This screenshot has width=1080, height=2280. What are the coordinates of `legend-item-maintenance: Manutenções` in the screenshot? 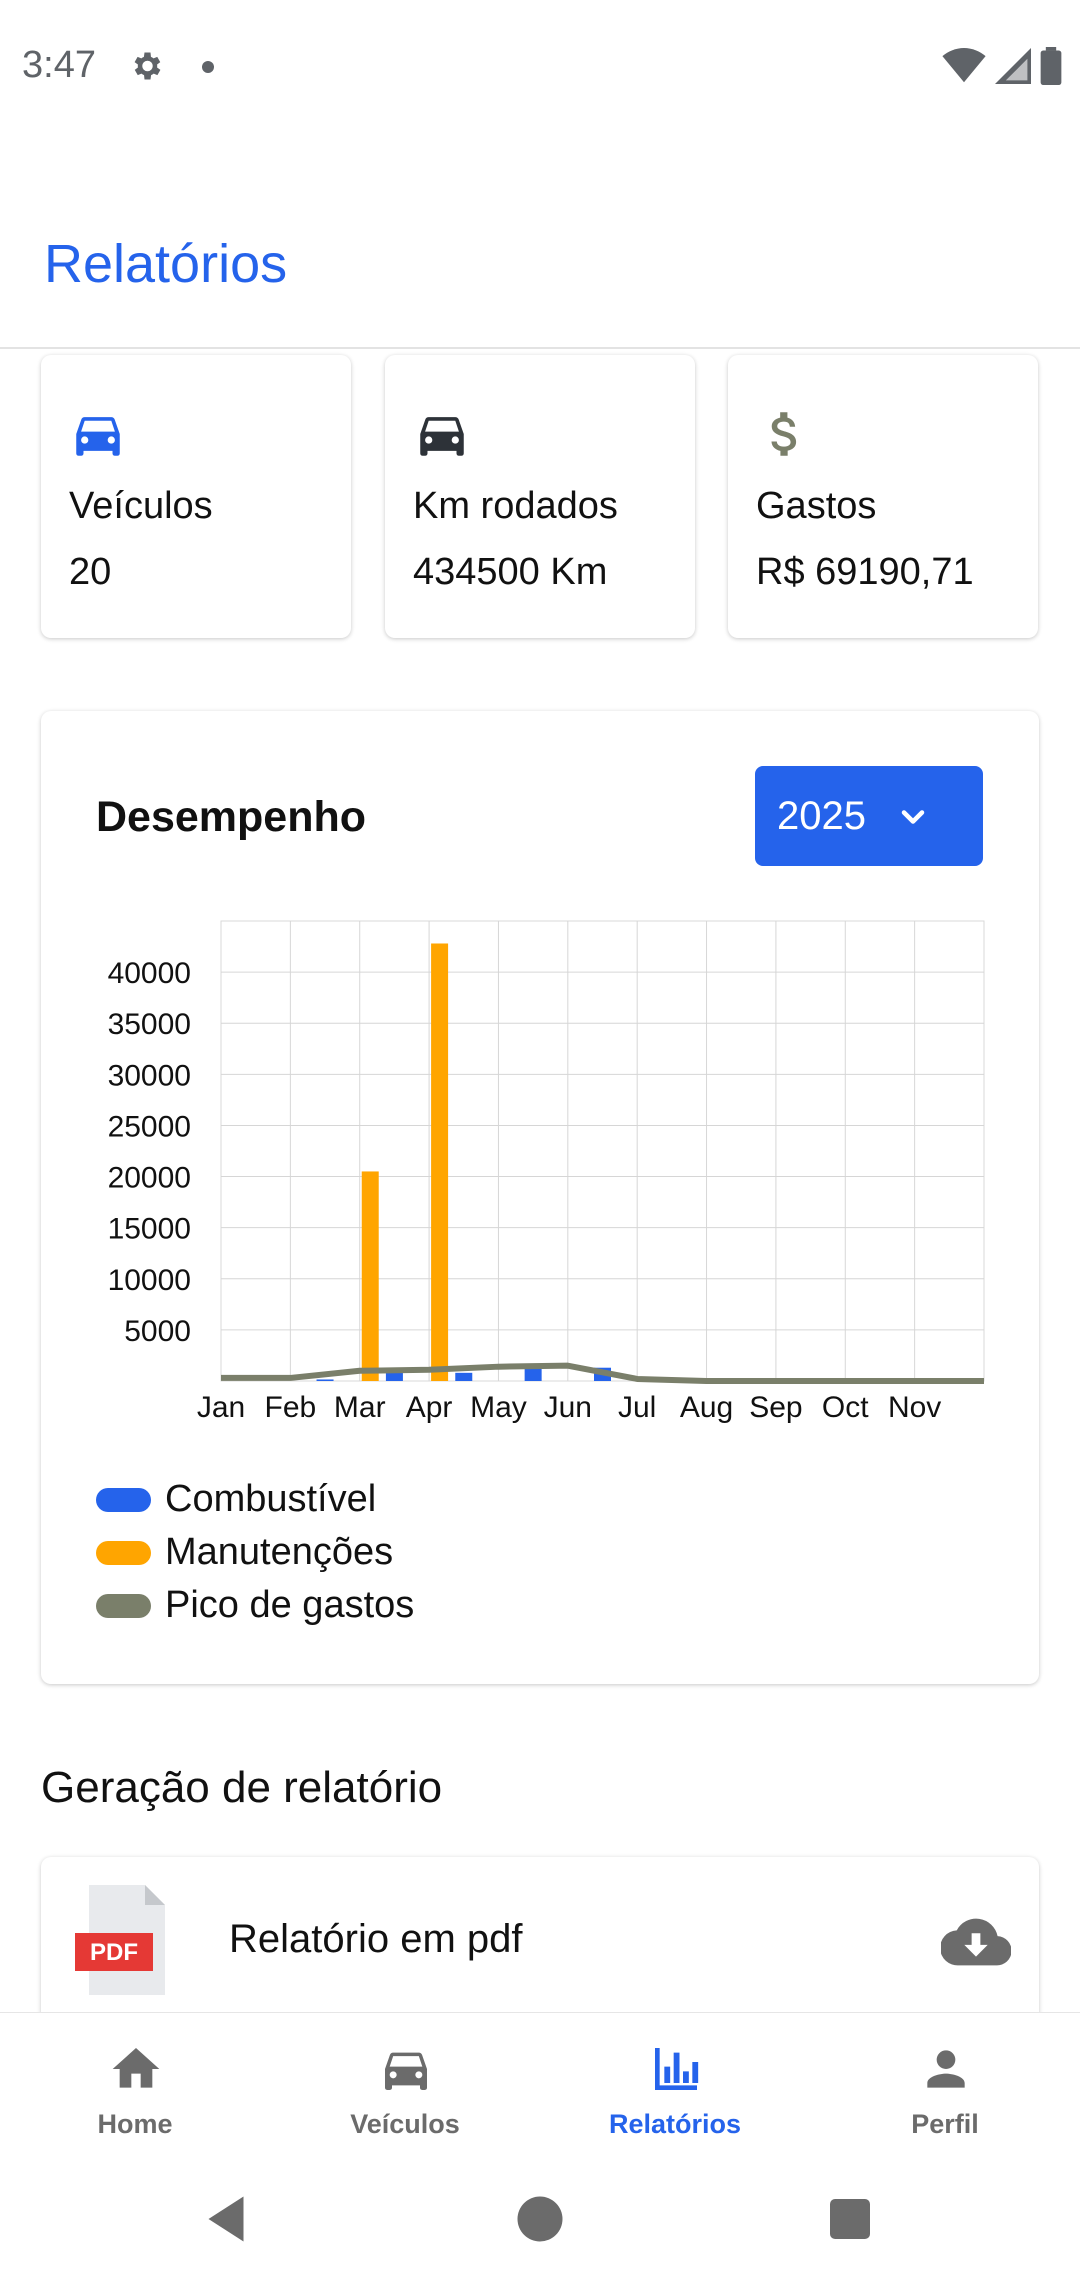 It's located at (255, 1552).